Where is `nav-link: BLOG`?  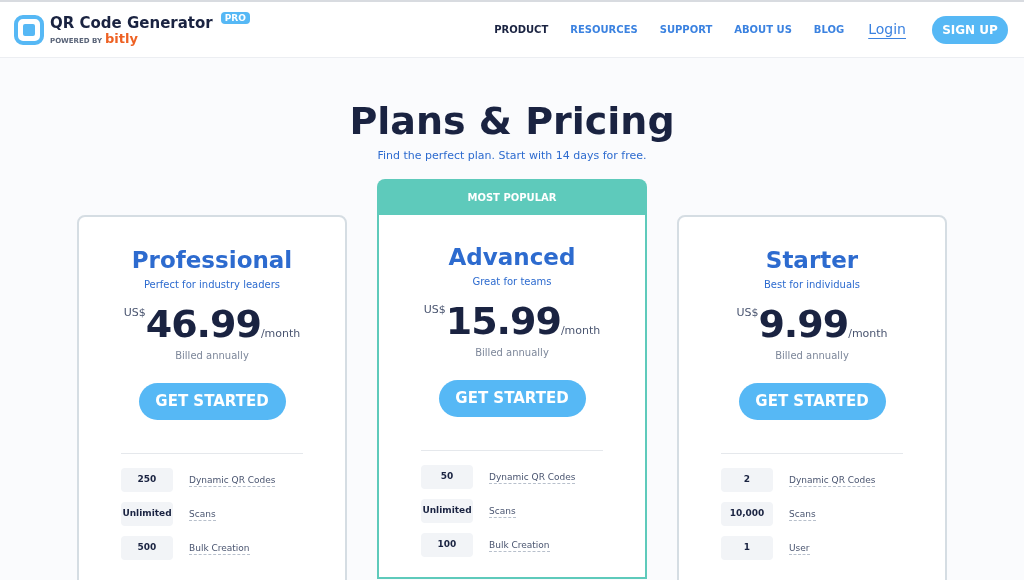
nav-link: BLOG is located at coordinates (829, 29).